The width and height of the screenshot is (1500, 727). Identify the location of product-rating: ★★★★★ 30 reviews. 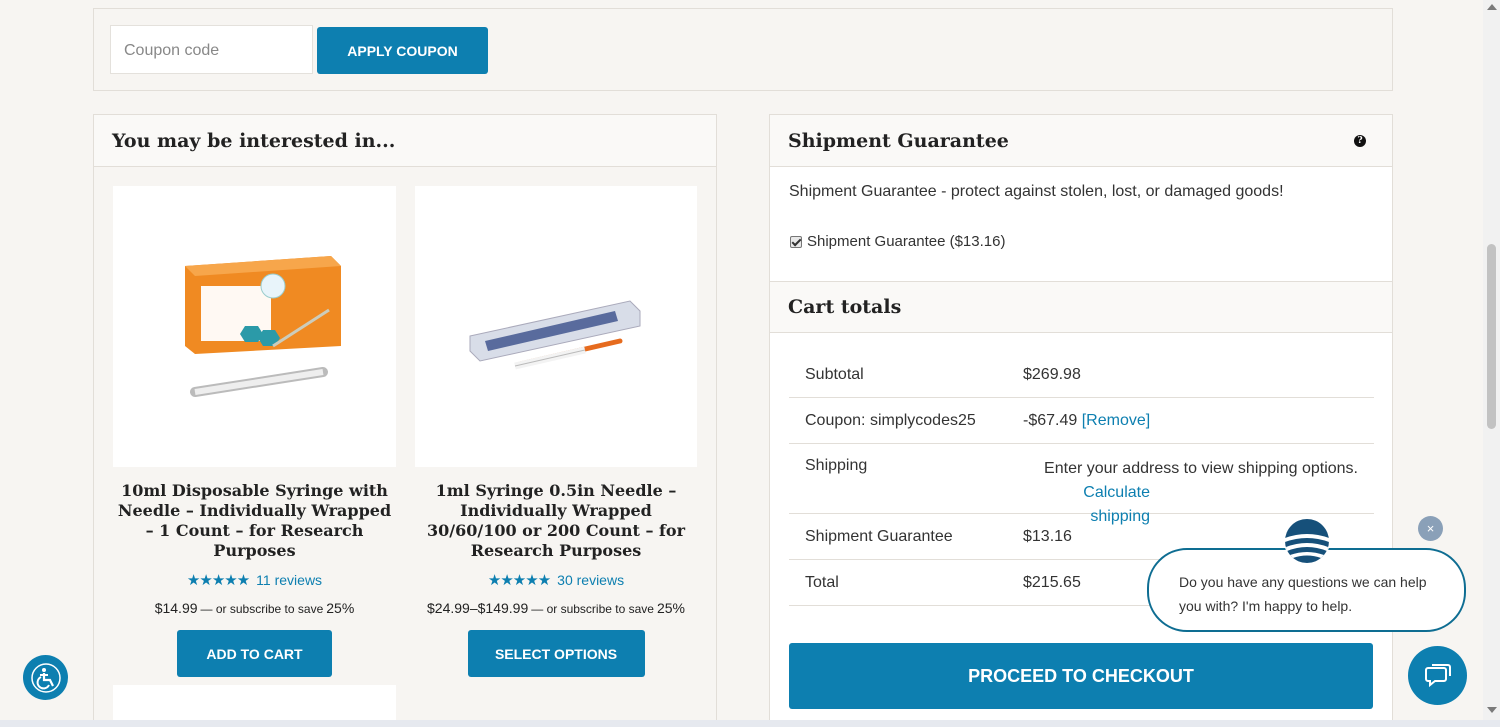
(556, 580).